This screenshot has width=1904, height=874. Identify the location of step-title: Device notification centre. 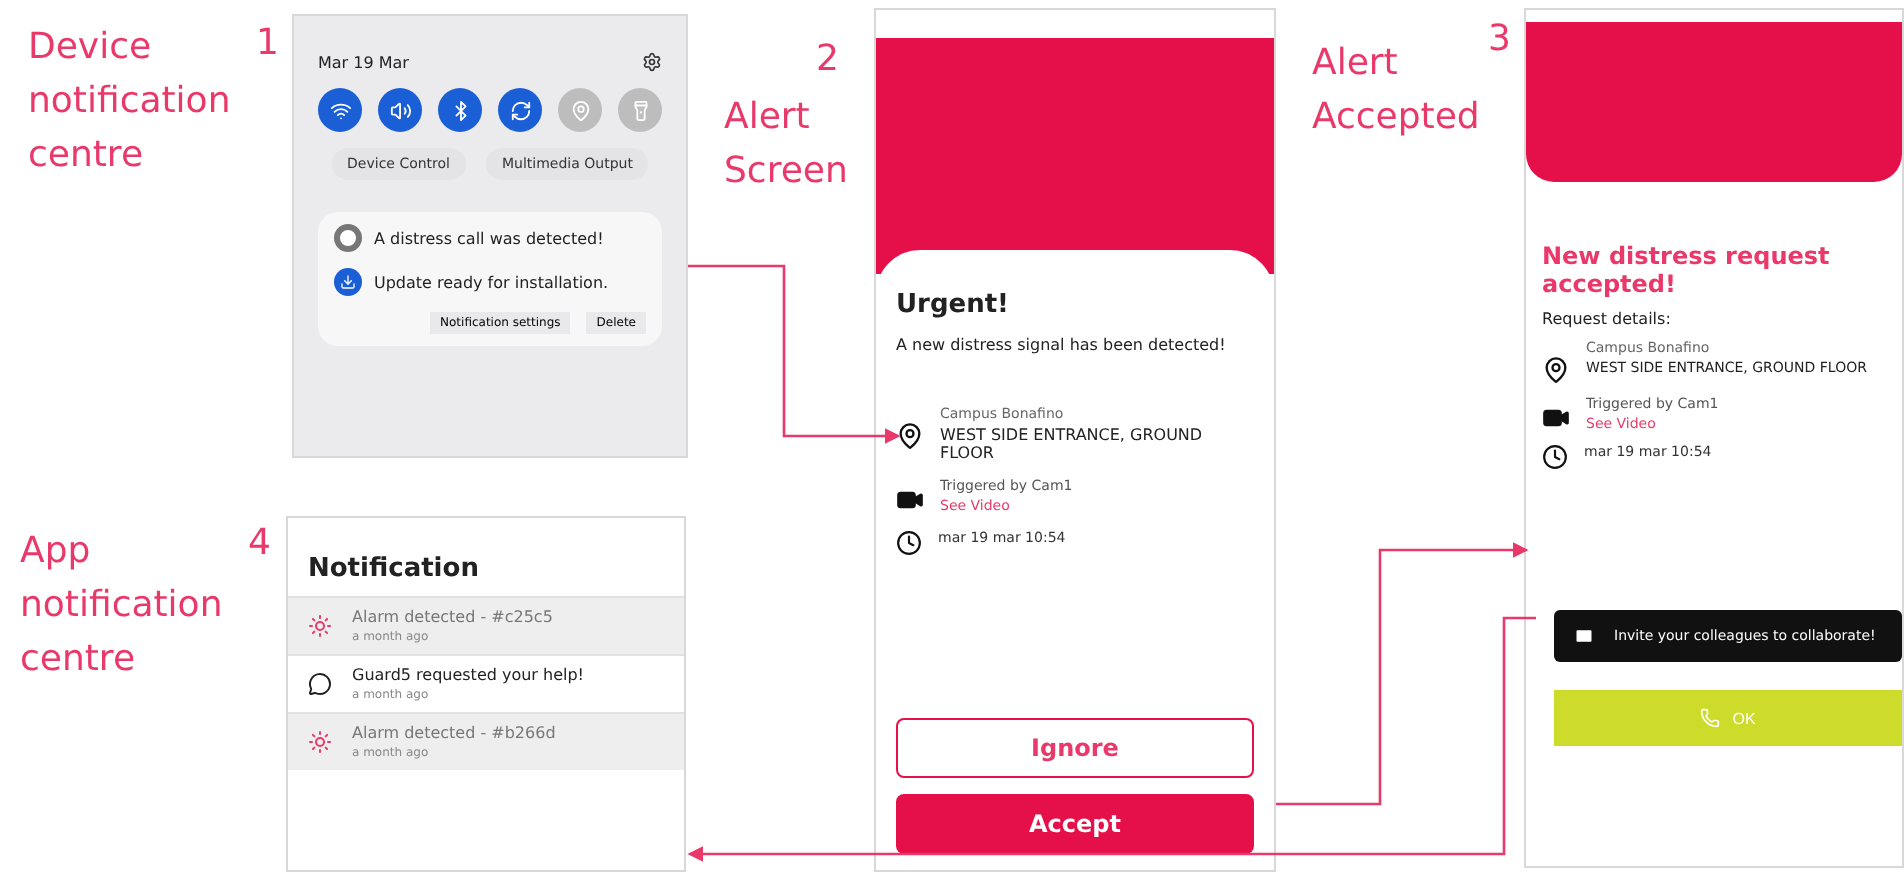
(129, 102).